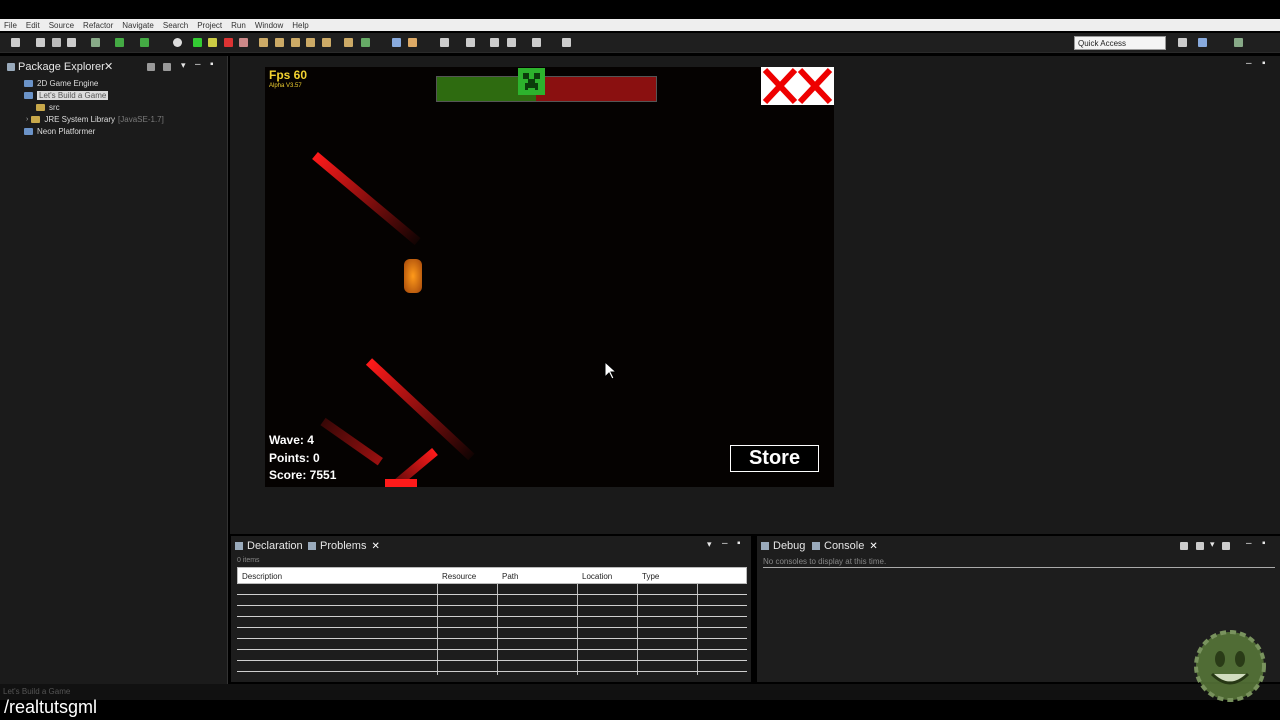 The image size is (1280, 720). I want to click on score-label: Score: 7551, so click(303, 475).